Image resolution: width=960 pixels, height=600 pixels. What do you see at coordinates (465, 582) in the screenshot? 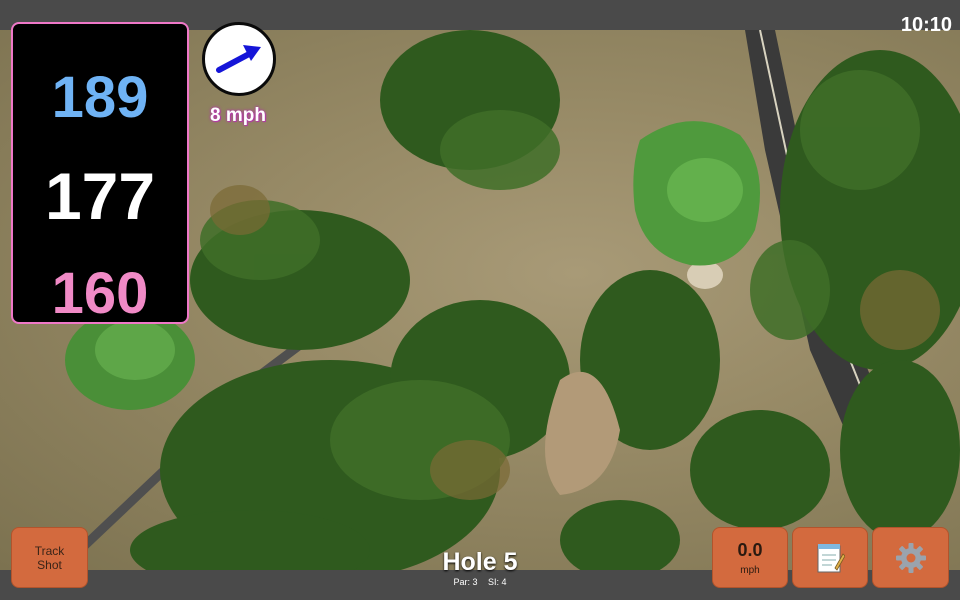
I see `hole-par: Par: 3` at bounding box center [465, 582].